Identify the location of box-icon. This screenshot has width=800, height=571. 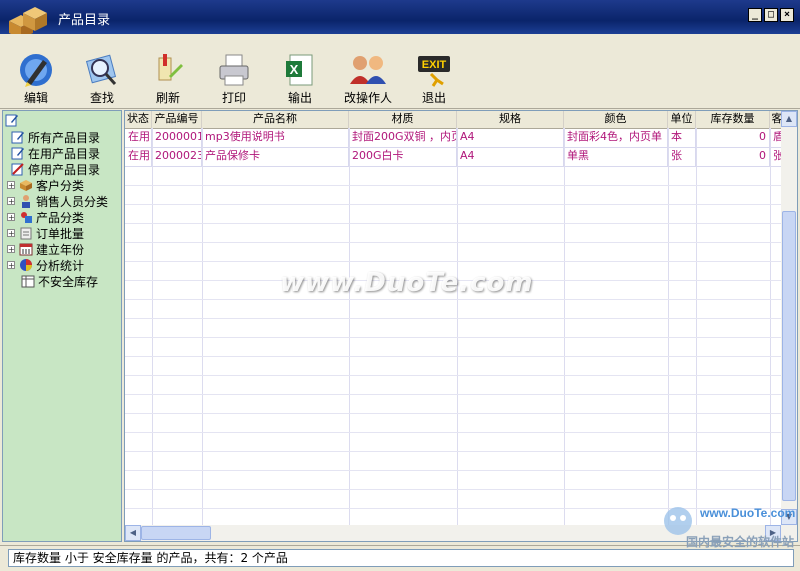
(26, 185).